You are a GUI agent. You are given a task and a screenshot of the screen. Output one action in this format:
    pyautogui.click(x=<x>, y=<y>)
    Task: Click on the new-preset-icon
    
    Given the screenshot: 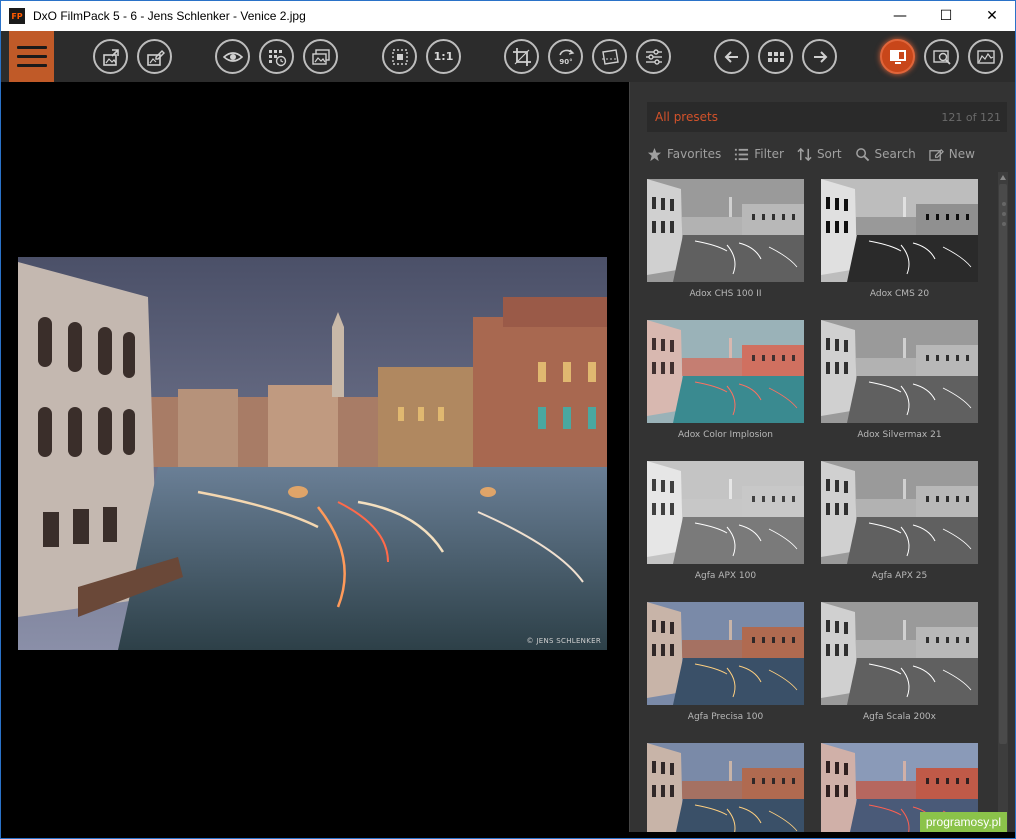 What is the action you would take?
    pyautogui.click(x=936, y=154)
    